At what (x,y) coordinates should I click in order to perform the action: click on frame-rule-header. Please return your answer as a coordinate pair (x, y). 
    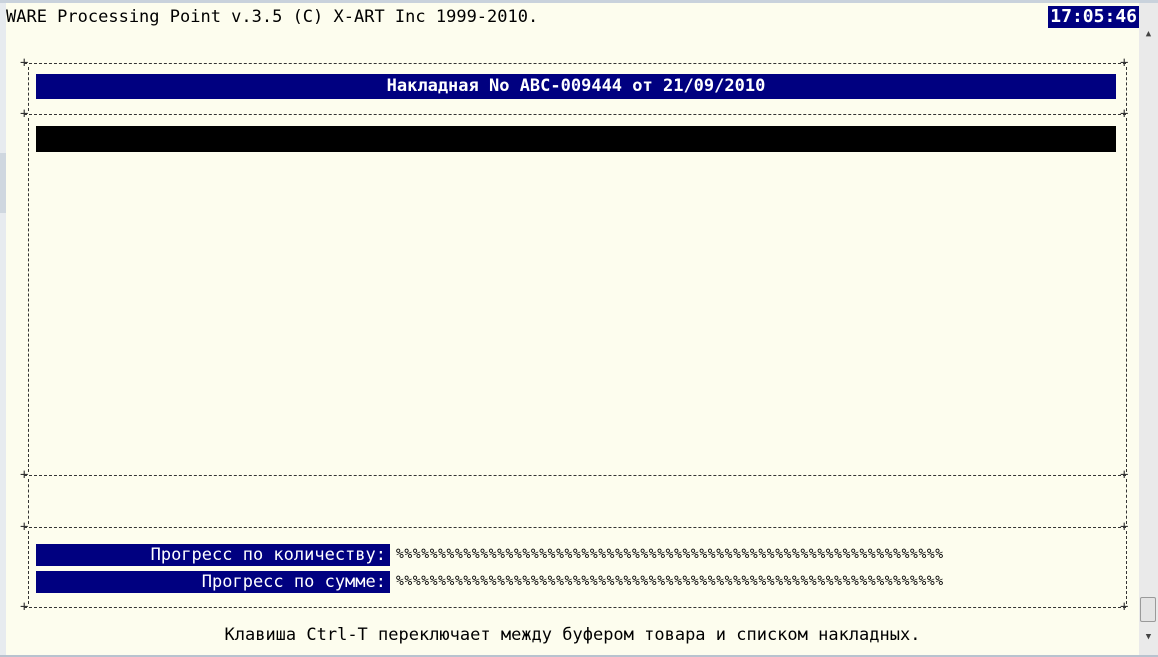
    Looking at the image, I should click on (575, 114).